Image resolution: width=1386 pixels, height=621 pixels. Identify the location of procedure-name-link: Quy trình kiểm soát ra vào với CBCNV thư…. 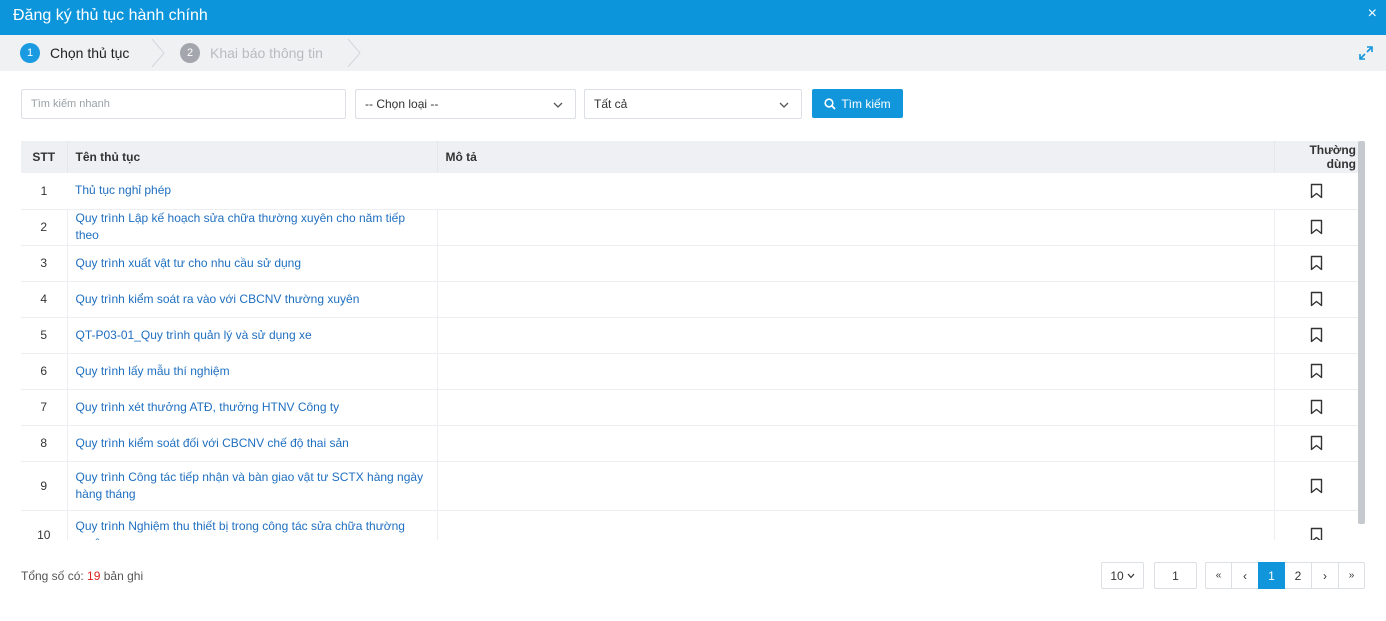
(252, 299).